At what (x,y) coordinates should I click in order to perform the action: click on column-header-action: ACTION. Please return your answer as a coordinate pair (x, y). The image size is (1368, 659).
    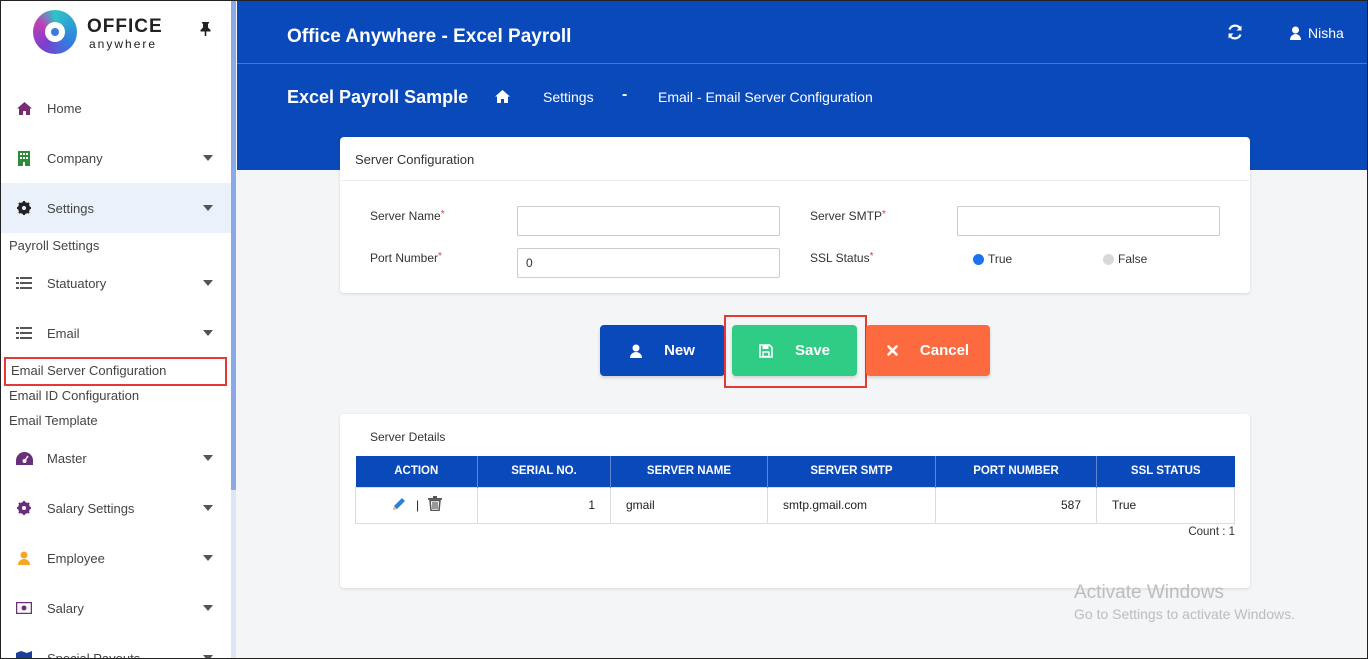
    Looking at the image, I should click on (416, 471).